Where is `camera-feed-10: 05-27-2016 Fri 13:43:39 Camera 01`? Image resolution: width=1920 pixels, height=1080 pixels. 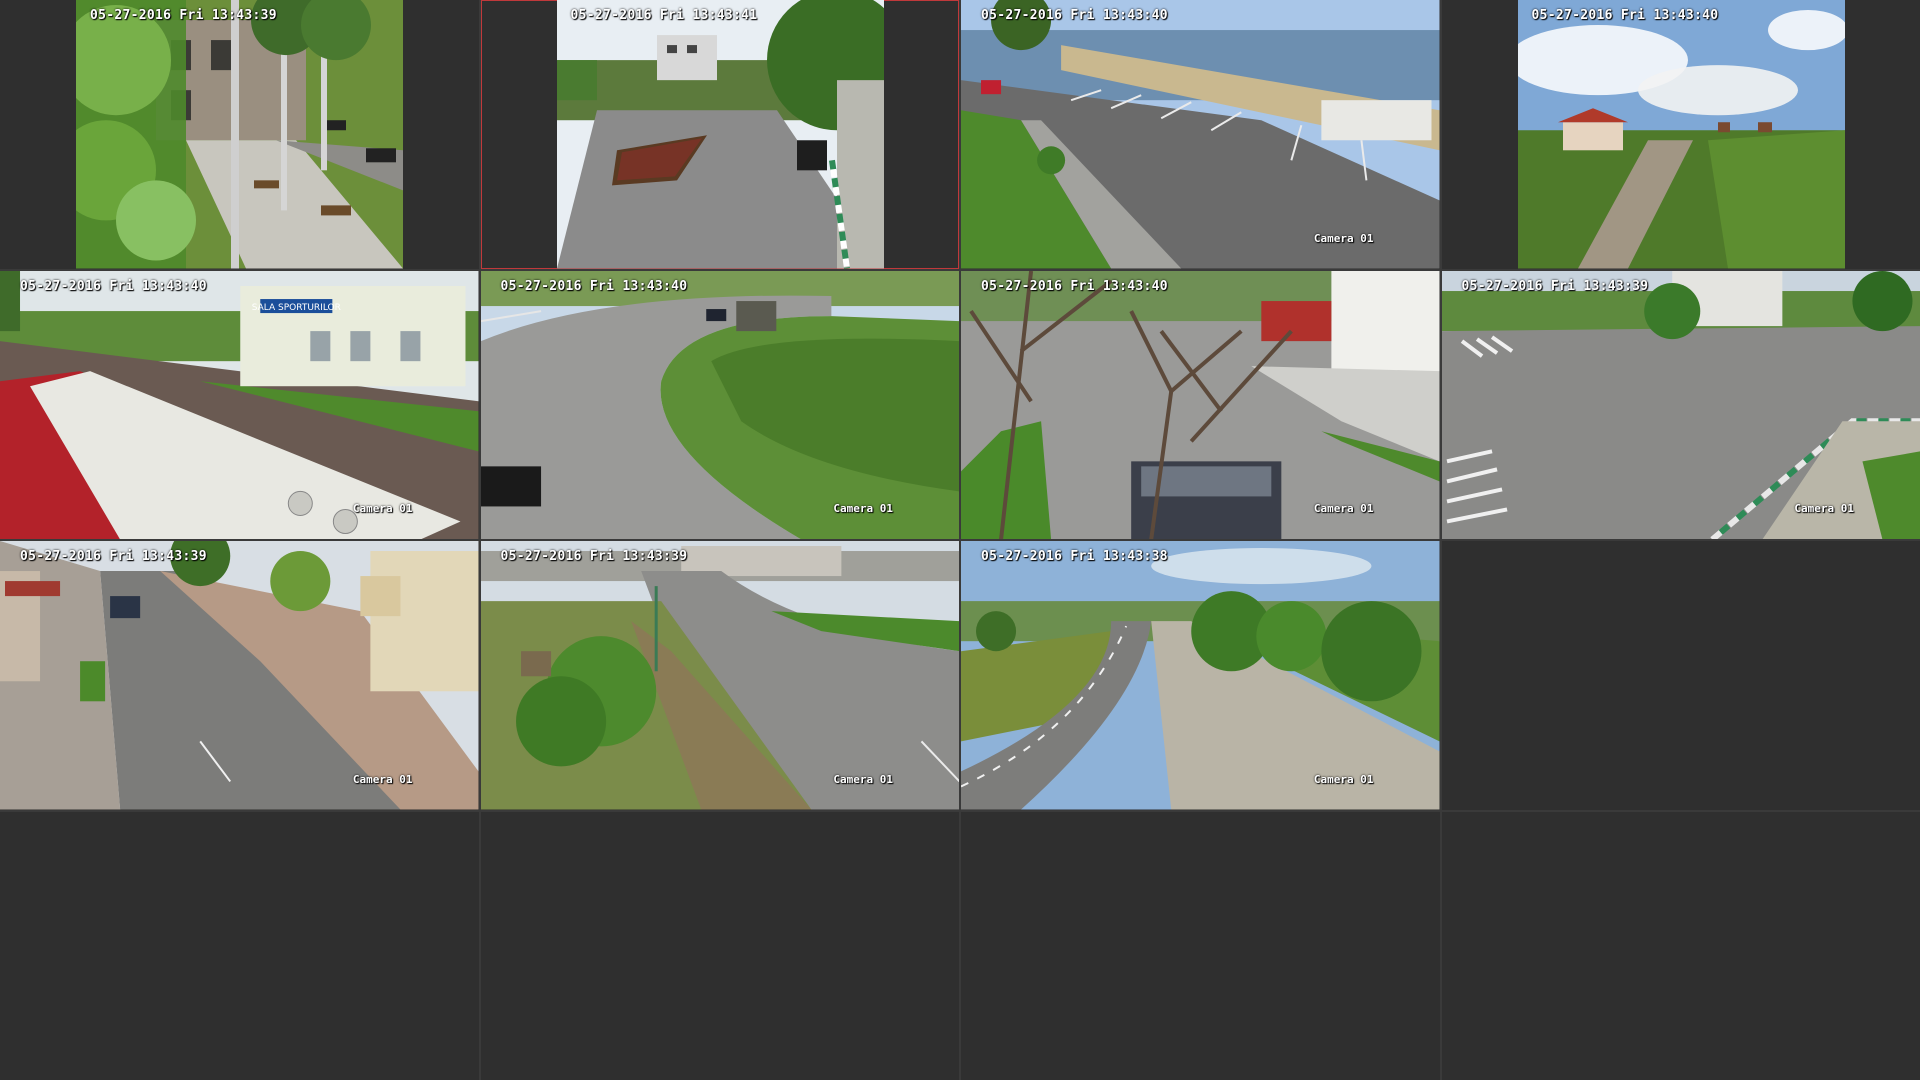
camera-feed-10: 05-27-2016 Fri 13:43:39 Camera 01 is located at coordinates (719, 675).